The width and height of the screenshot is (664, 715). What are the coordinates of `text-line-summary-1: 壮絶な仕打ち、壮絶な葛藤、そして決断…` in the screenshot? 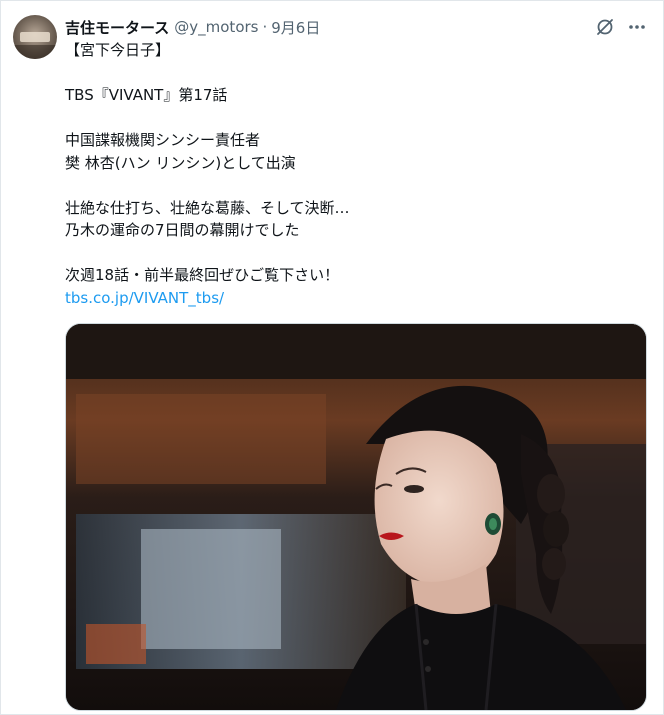 It's located at (207, 207).